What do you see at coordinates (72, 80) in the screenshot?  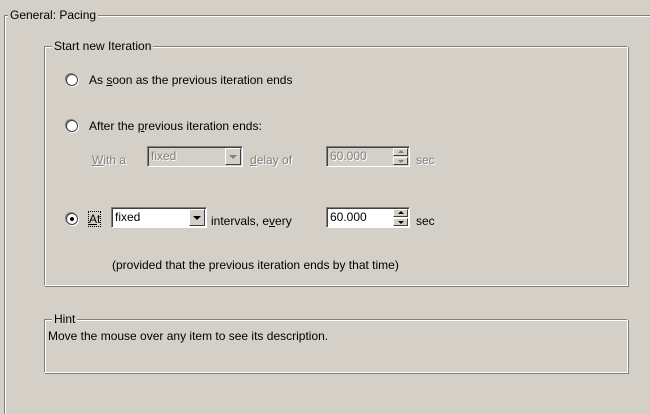 I see `radio-as-soon-as-previous-ends` at bounding box center [72, 80].